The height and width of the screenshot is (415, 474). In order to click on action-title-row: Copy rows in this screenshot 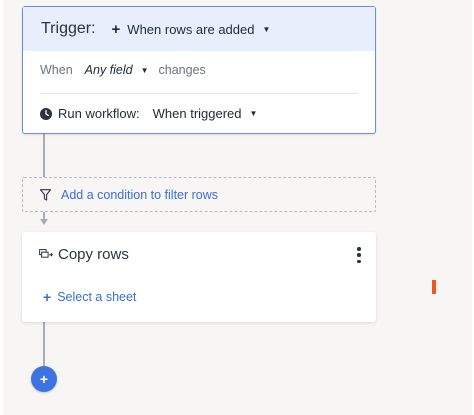, I will do `click(84, 254)`.